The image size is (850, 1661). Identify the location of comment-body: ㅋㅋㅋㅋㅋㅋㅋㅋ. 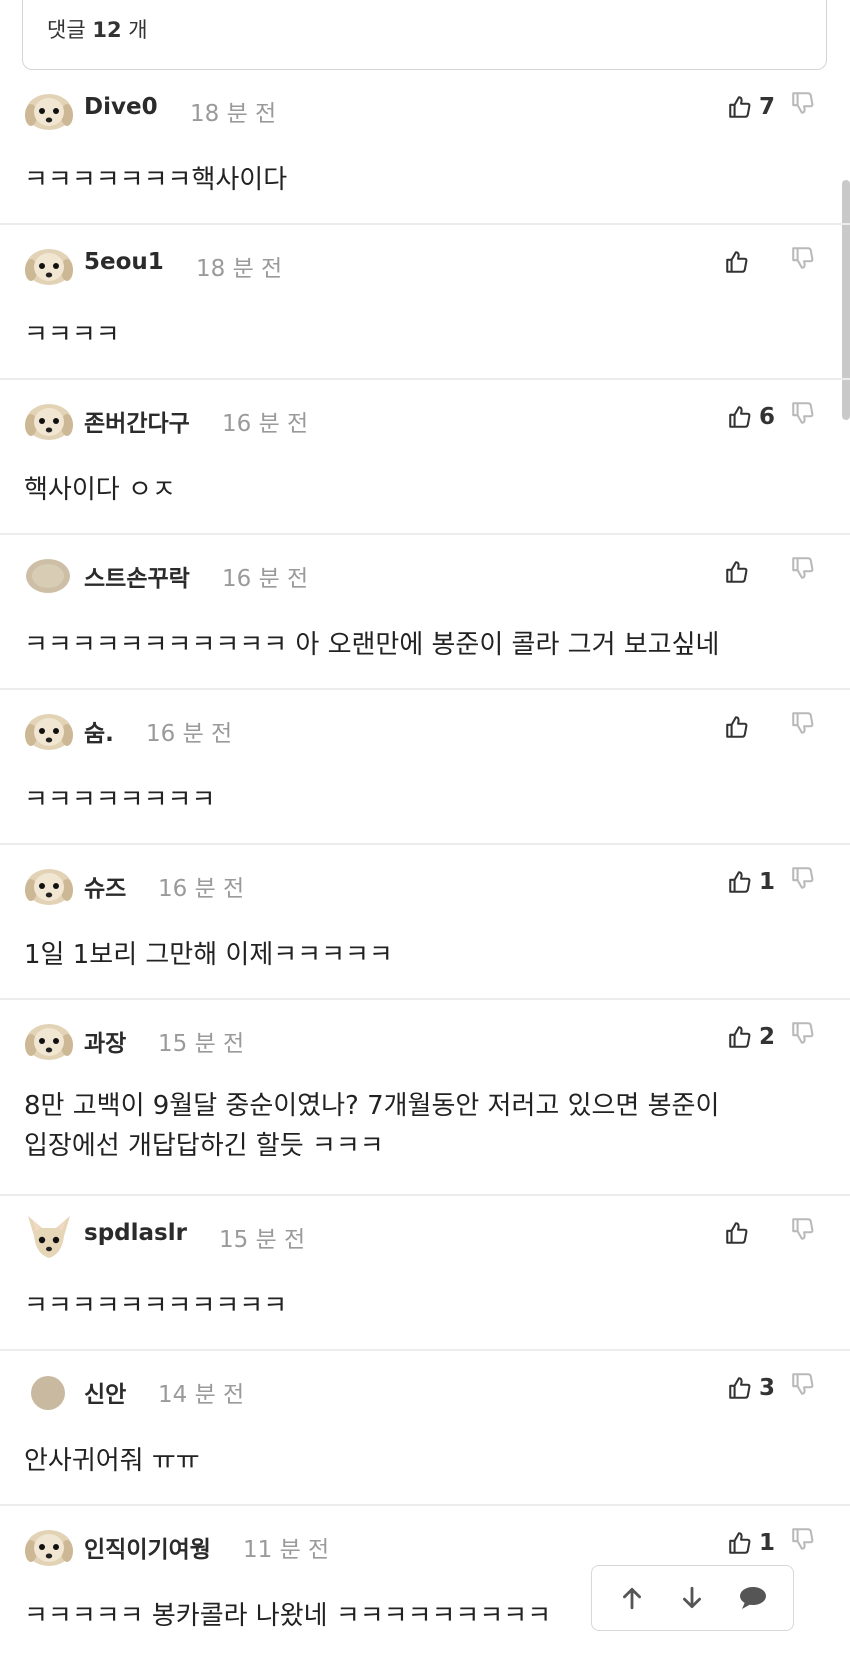
(119, 800).